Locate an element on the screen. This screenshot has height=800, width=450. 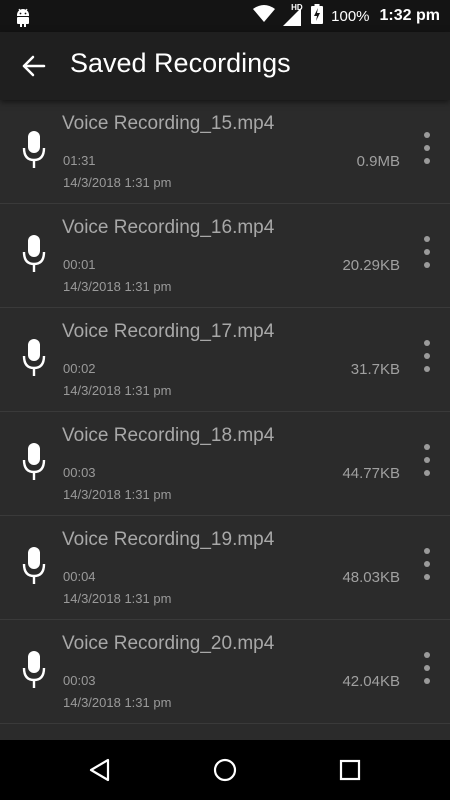
recording-duration: 01:31 is located at coordinates (79, 160).